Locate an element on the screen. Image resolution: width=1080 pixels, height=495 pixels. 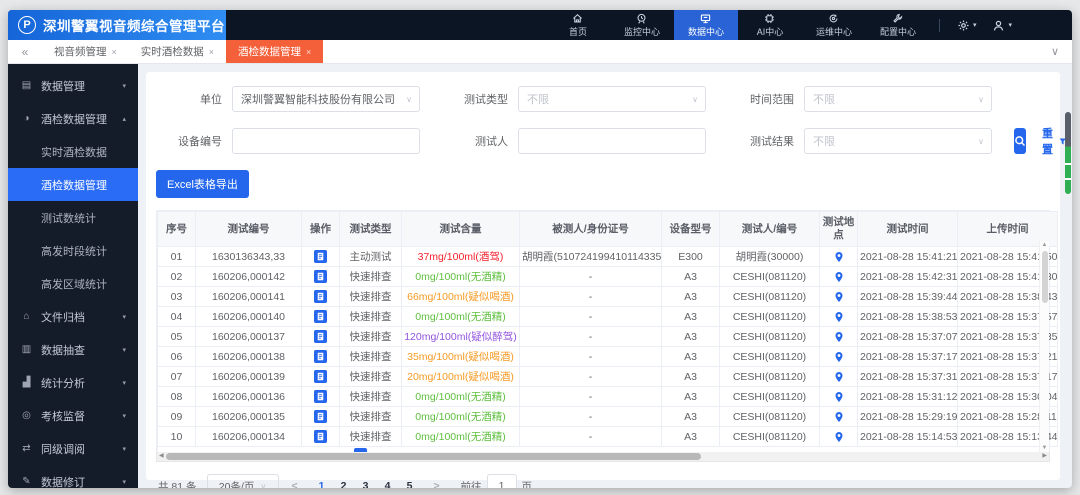
cell-index: 09 is located at coordinates (176, 417).